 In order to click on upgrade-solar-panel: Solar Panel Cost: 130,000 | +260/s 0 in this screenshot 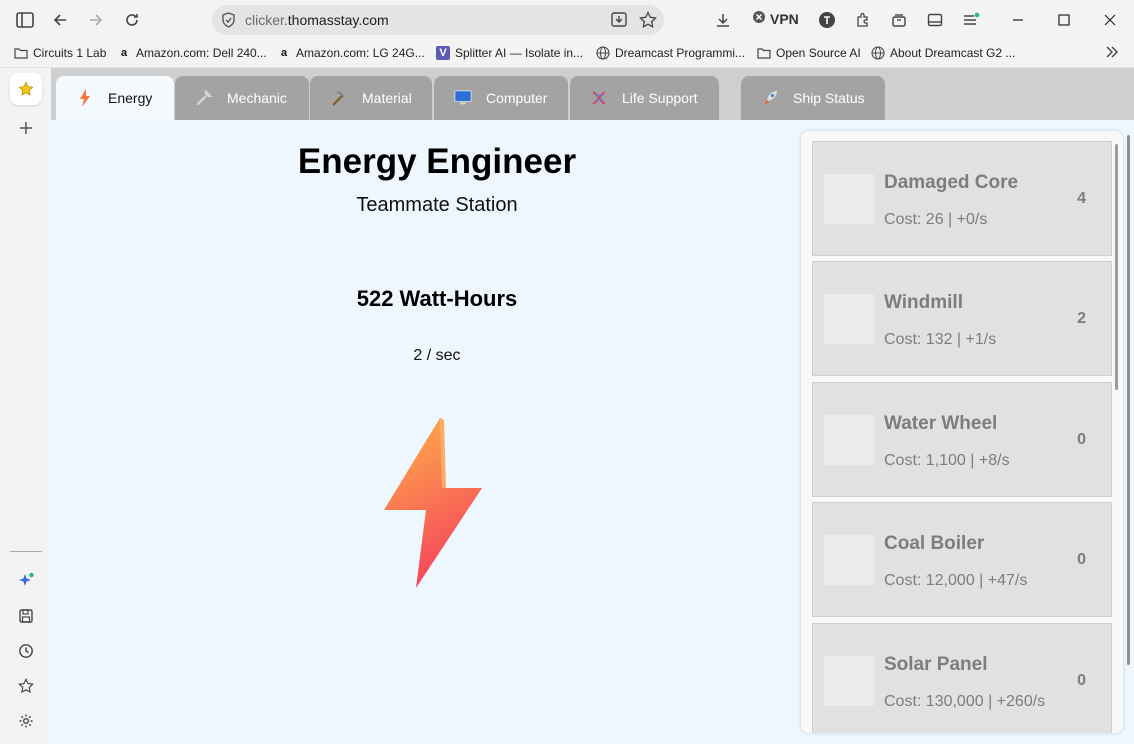, I will do `click(962, 678)`.